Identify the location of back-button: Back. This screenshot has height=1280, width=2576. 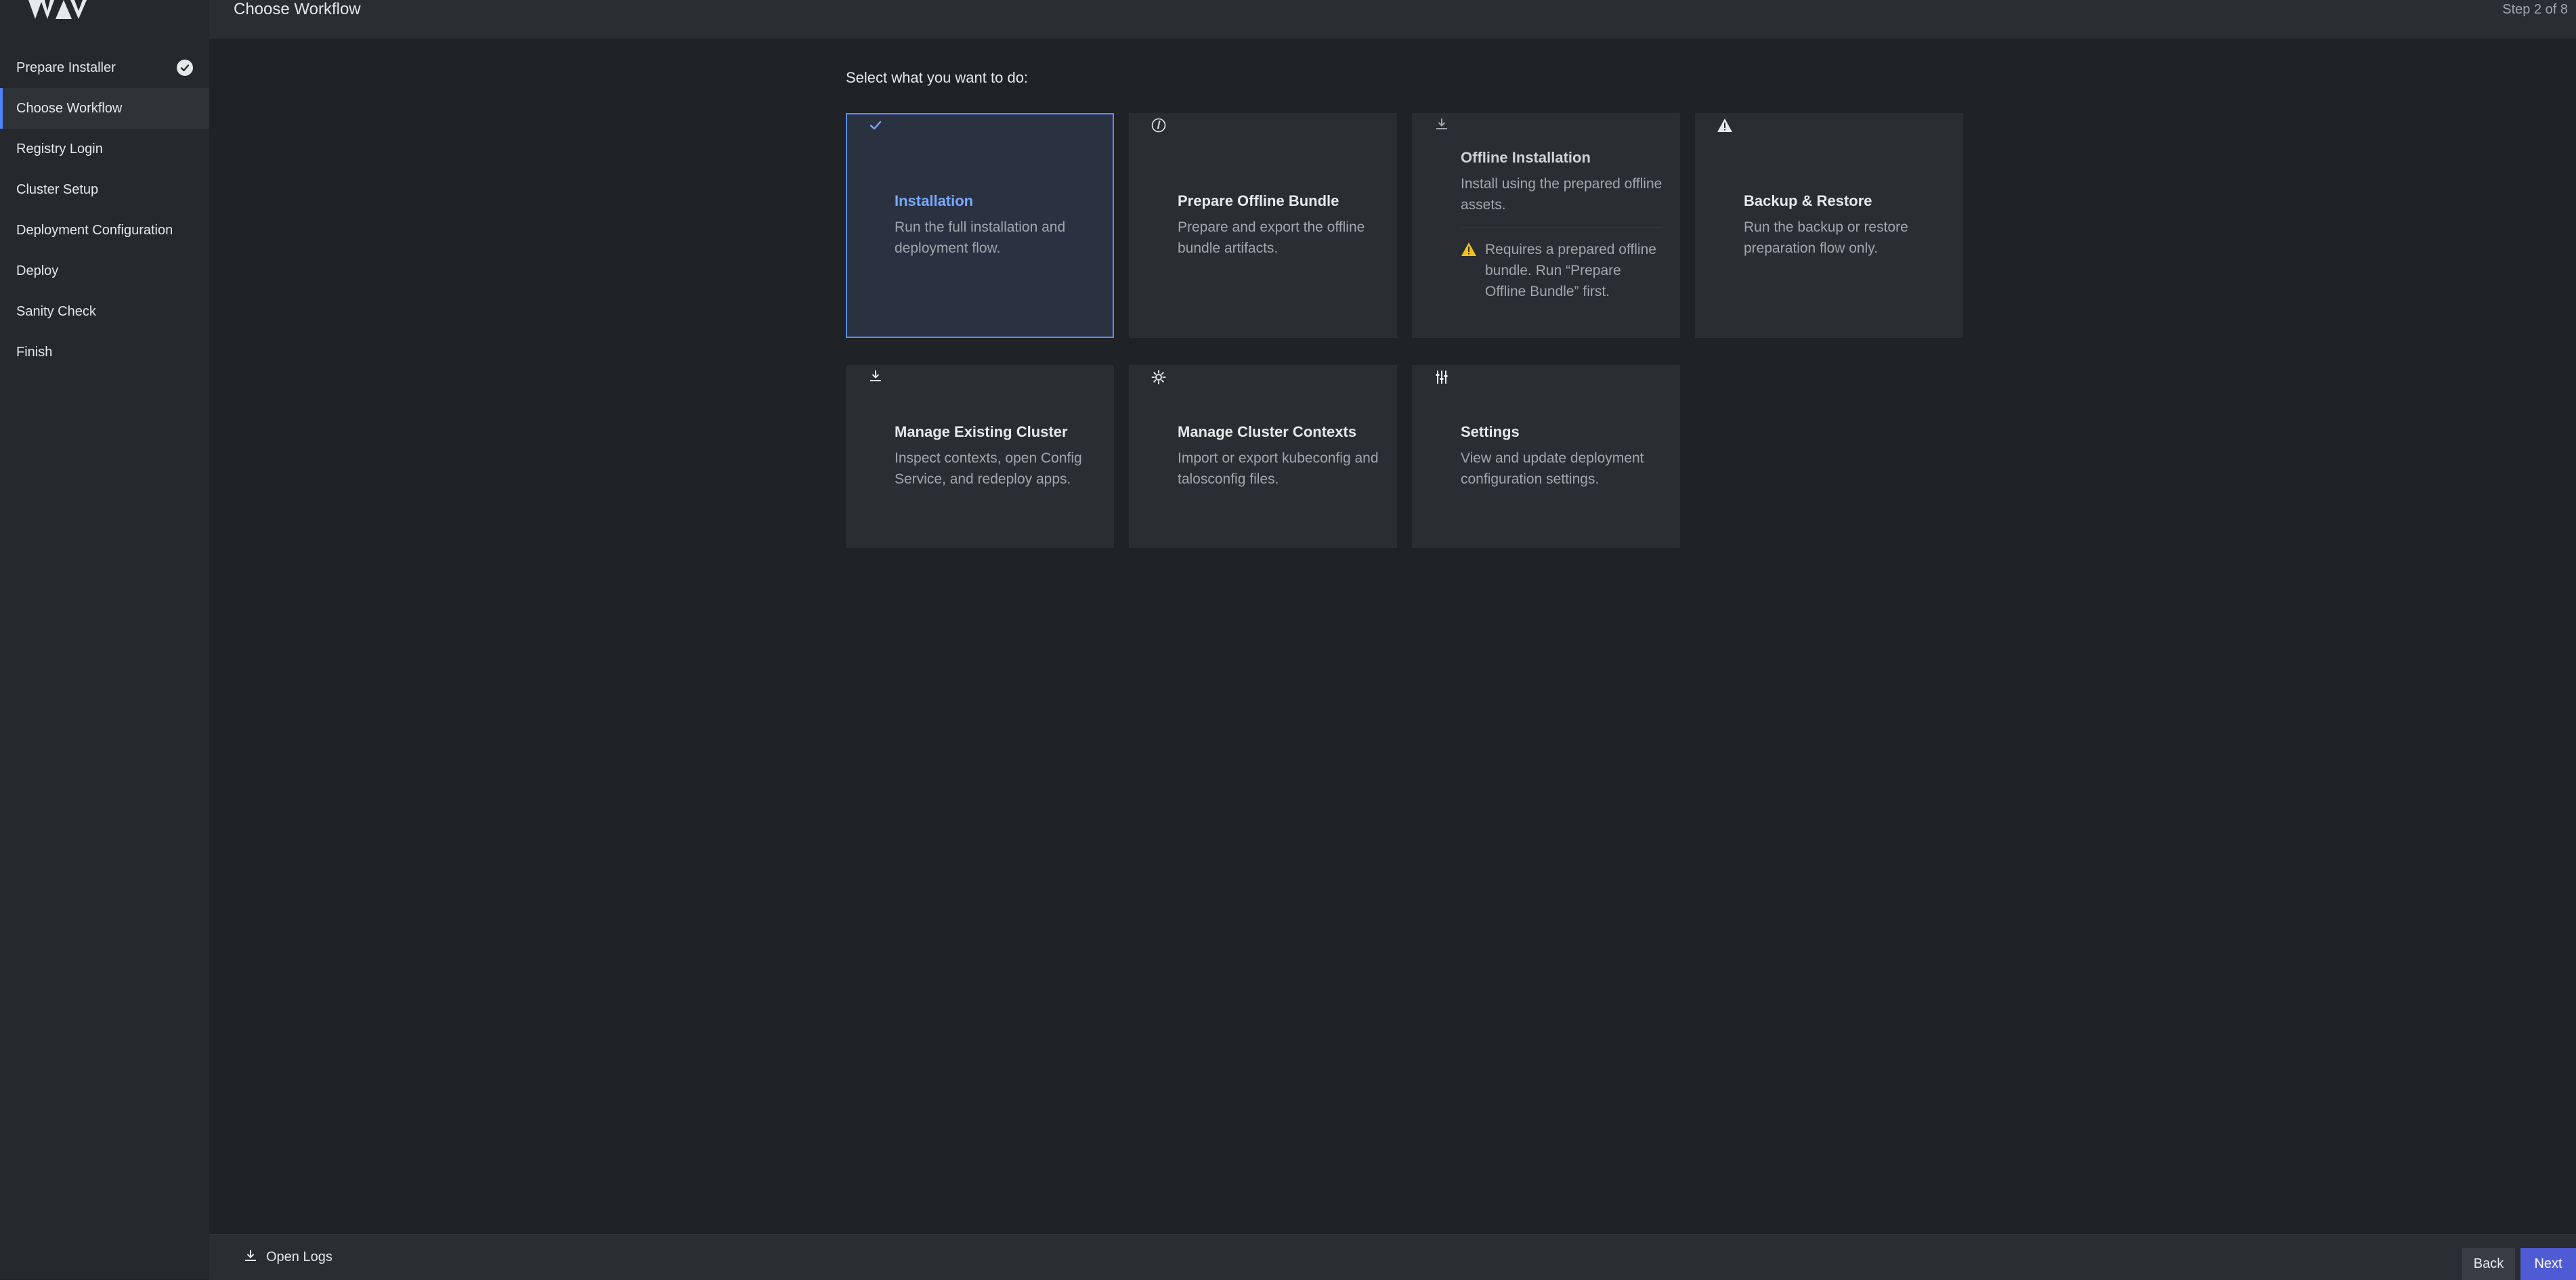
(2488, 1264).